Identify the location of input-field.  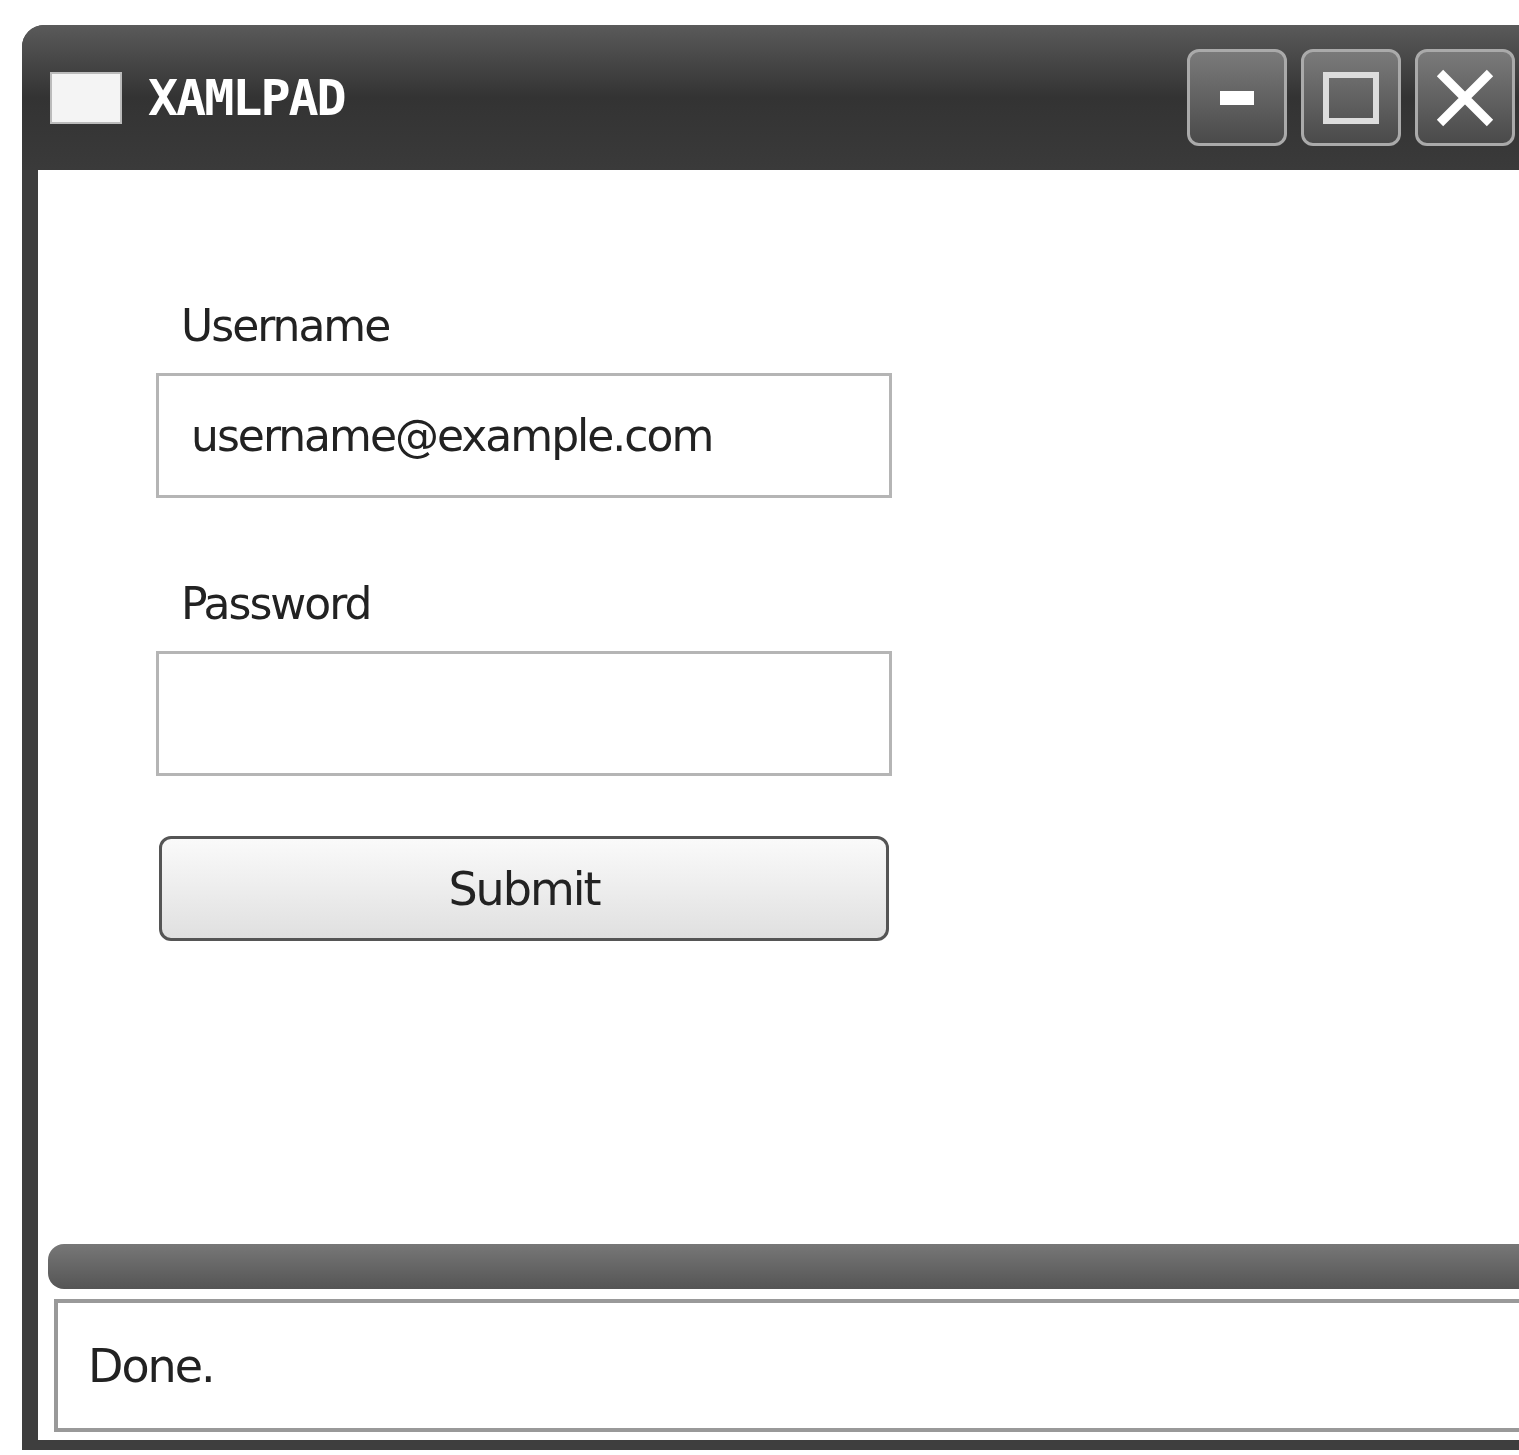
(524, 713).